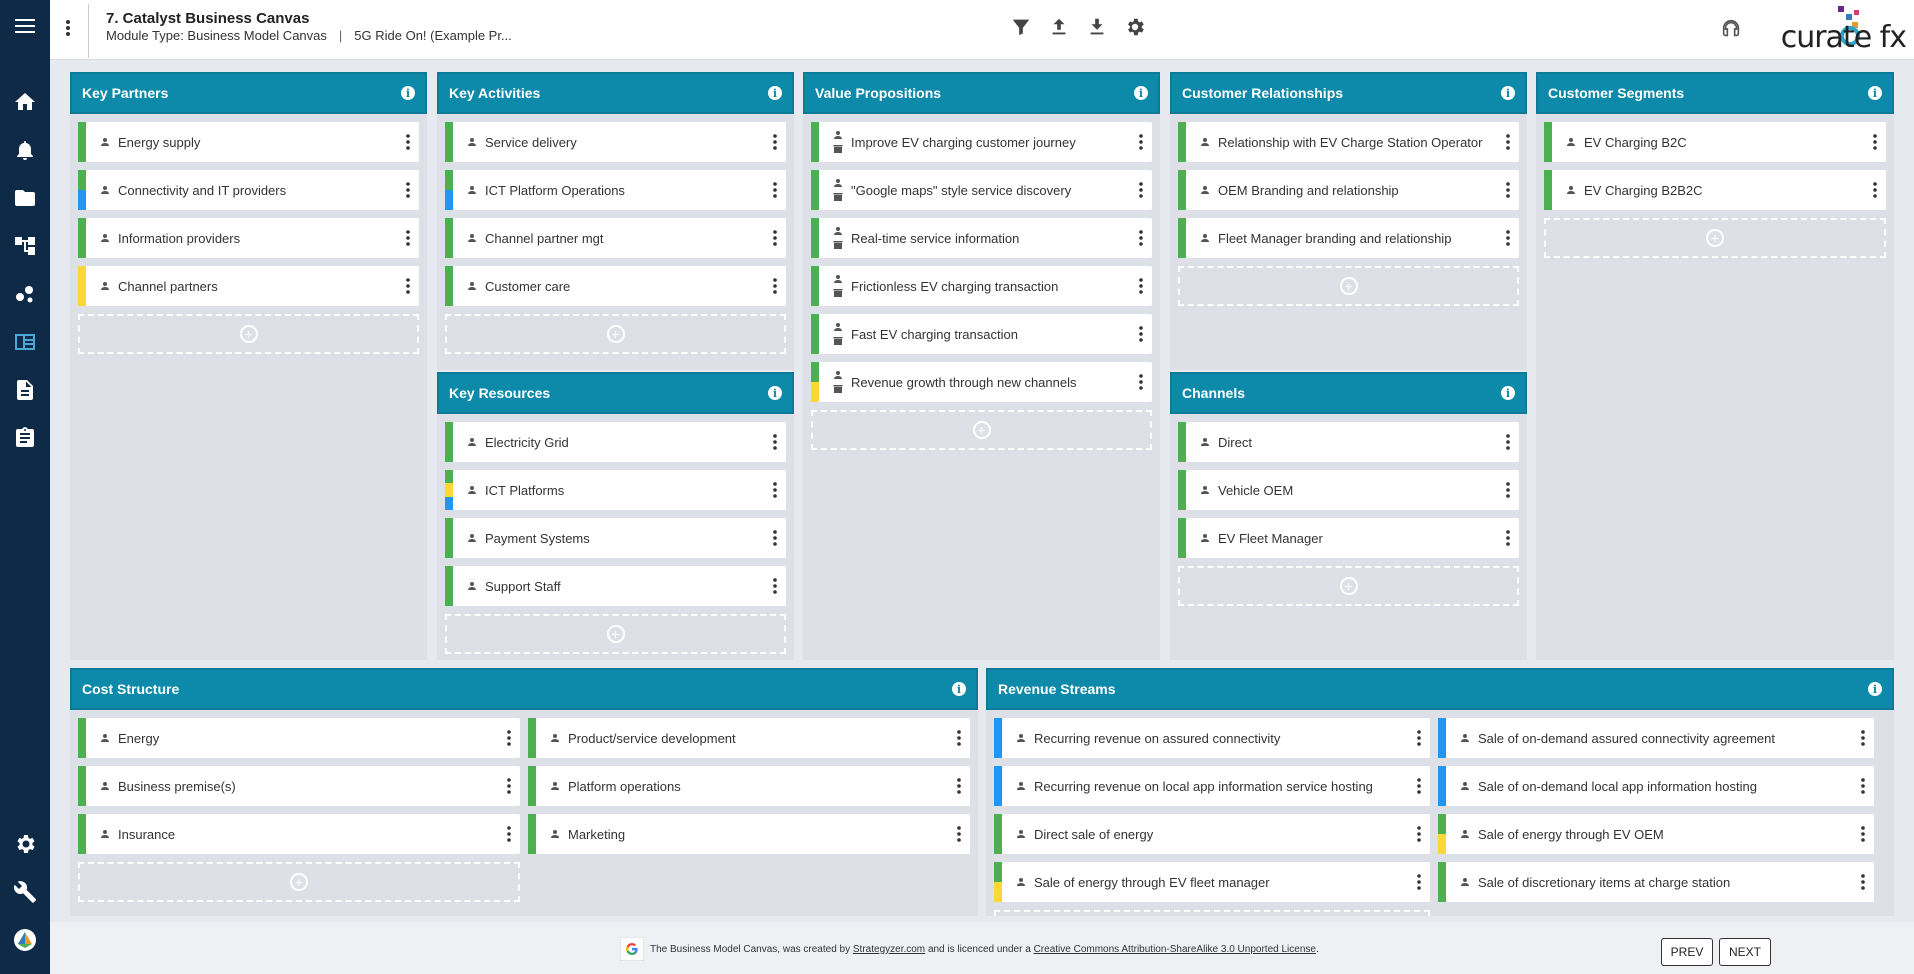 The image size is (1914, 974). I want to click on card-support-staff: Support Staff, so click(615, 586).